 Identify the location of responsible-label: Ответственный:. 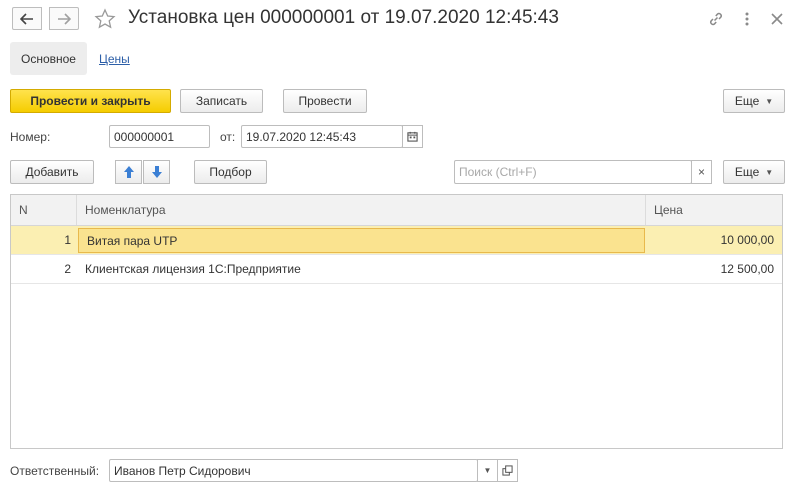
(55, 471).